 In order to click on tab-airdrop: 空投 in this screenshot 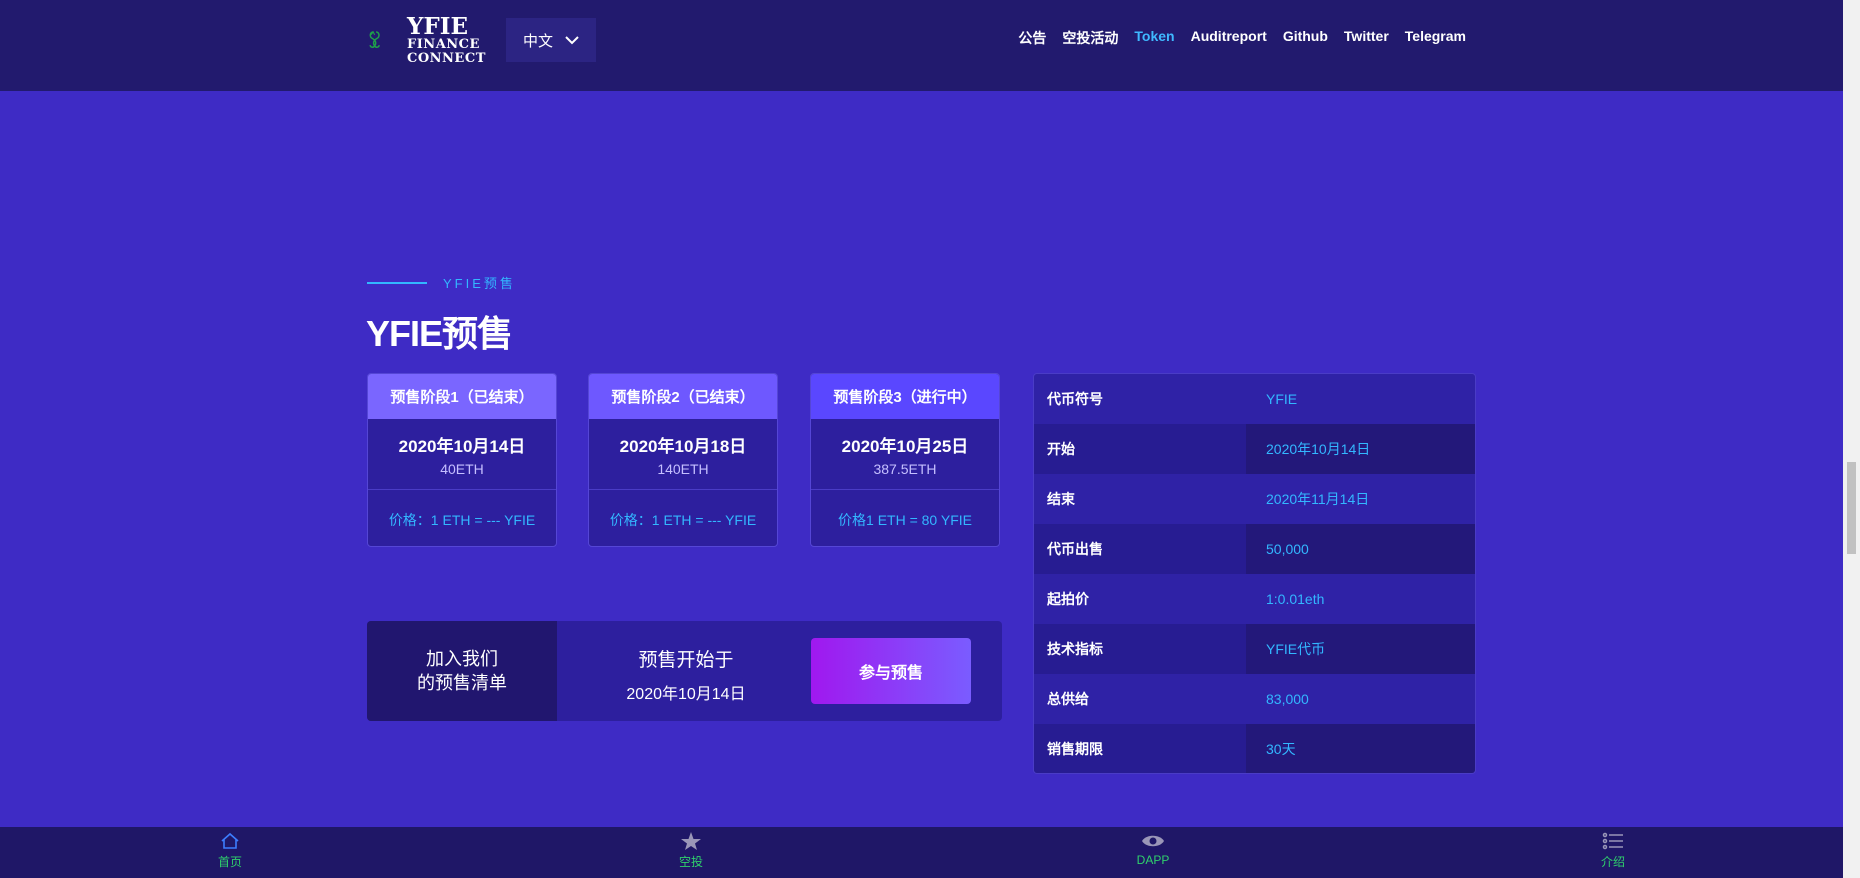, I will do `click(691, 850)`.